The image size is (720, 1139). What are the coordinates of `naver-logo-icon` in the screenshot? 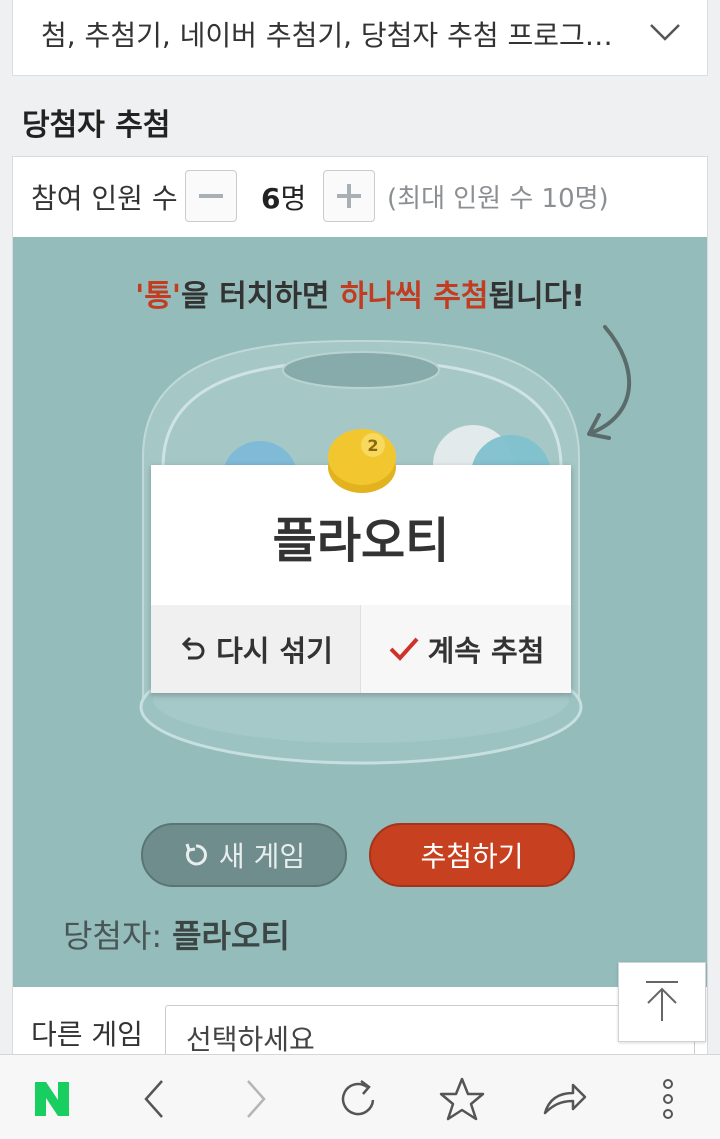 It's located at (52, 1099).